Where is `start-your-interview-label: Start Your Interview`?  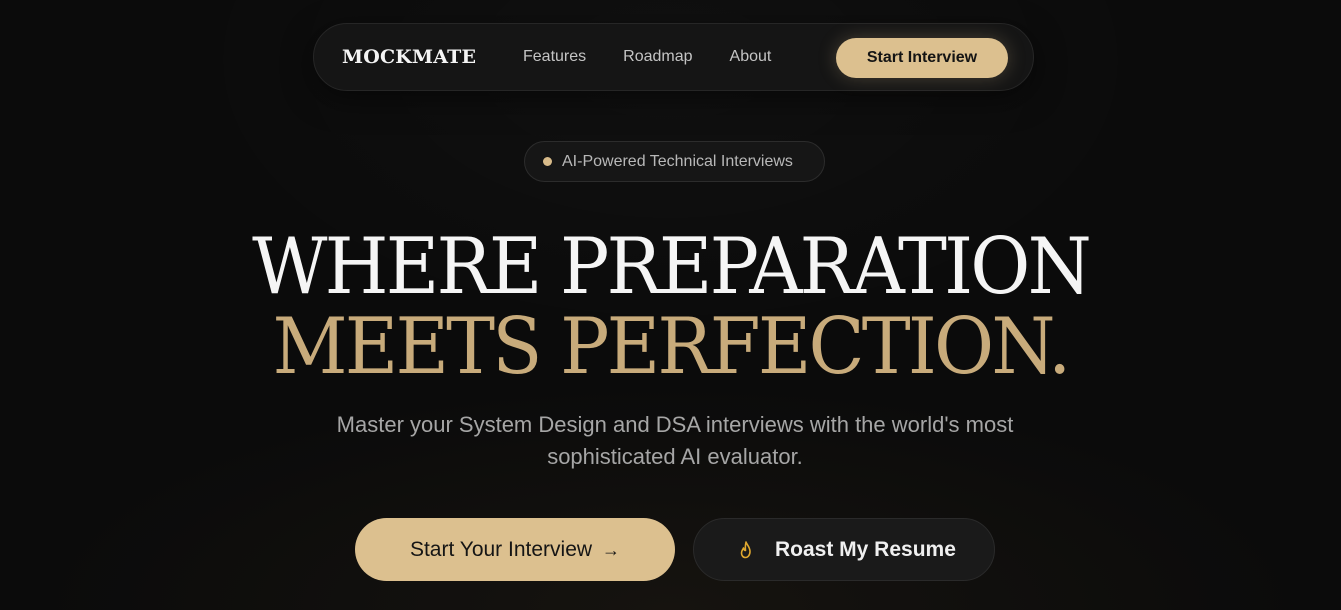
start-your-interview-label: Start Your Interview is located at coordinates (501, 549).